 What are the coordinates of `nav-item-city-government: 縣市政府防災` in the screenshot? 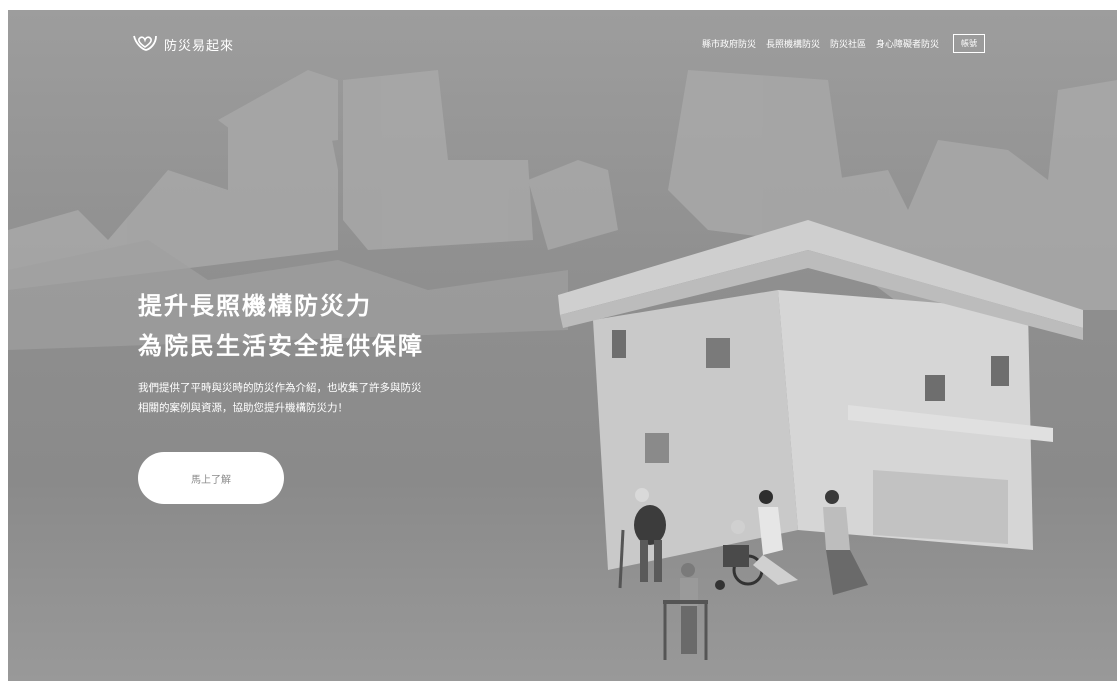 It's located at (729, 43).